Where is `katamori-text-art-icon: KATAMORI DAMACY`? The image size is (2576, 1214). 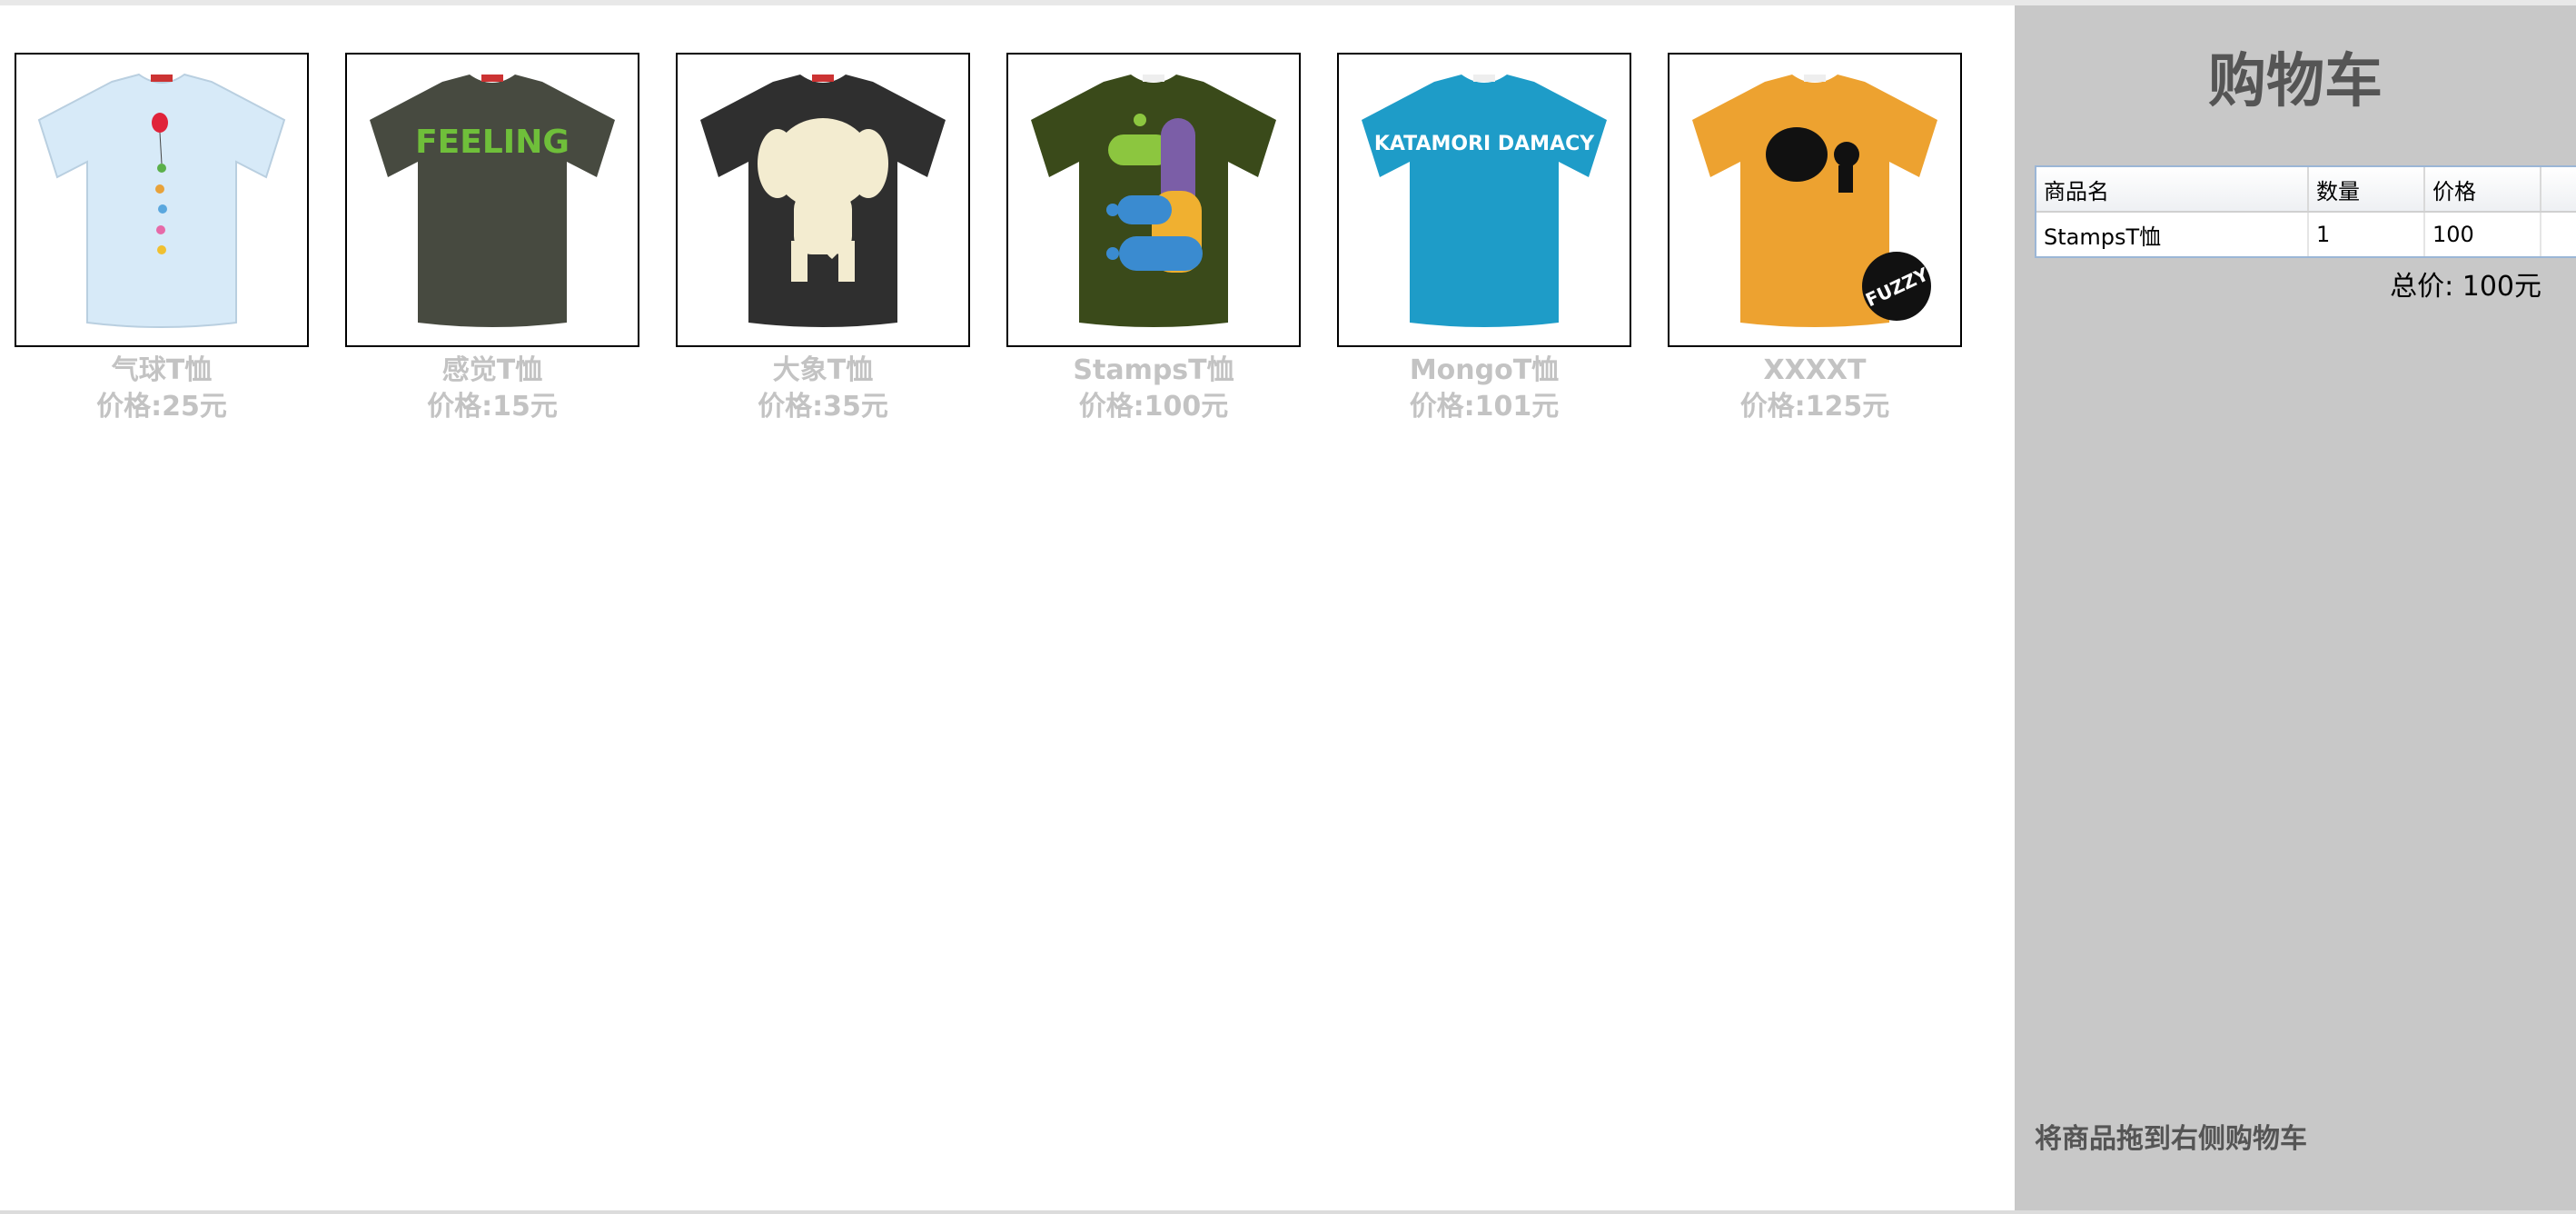
katamori-text-art-icon: KATAMORI DAMACY is located at coordinates (1484, 144).